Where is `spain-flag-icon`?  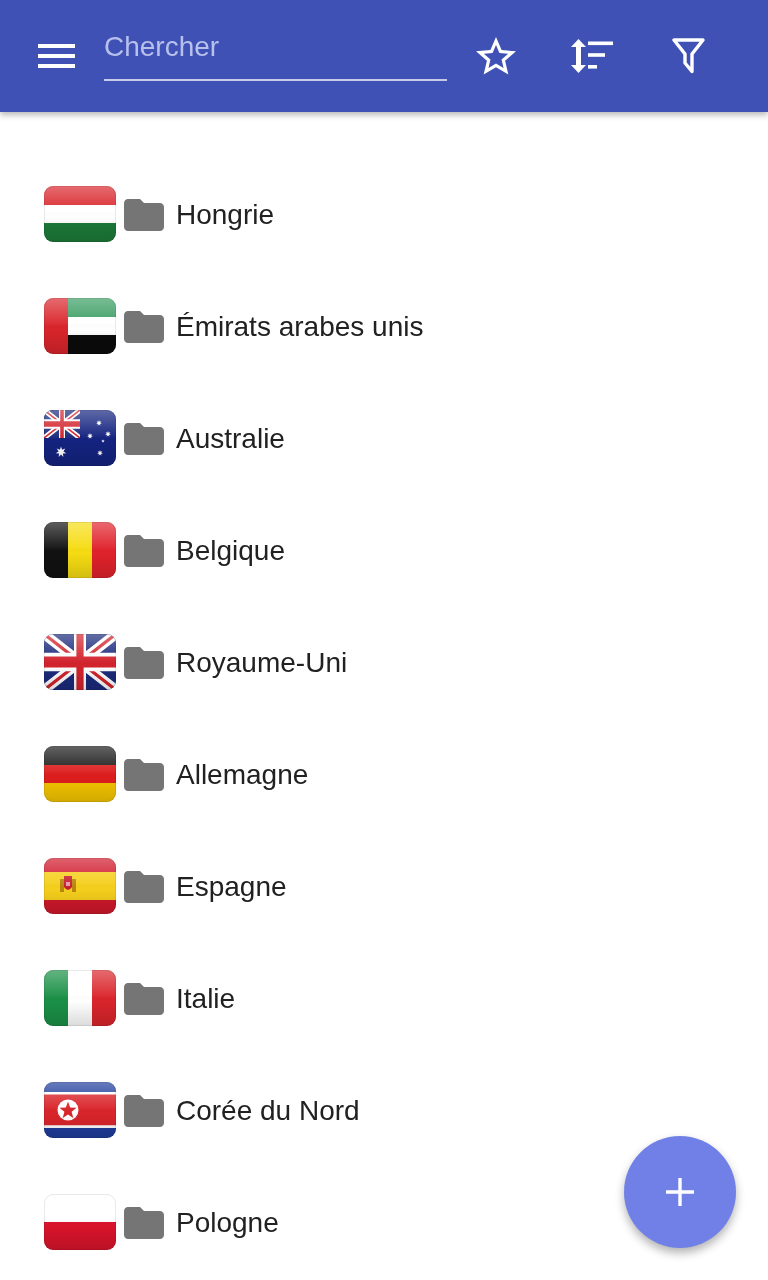
spain-flag-icon is located at coordinates (80, 886).